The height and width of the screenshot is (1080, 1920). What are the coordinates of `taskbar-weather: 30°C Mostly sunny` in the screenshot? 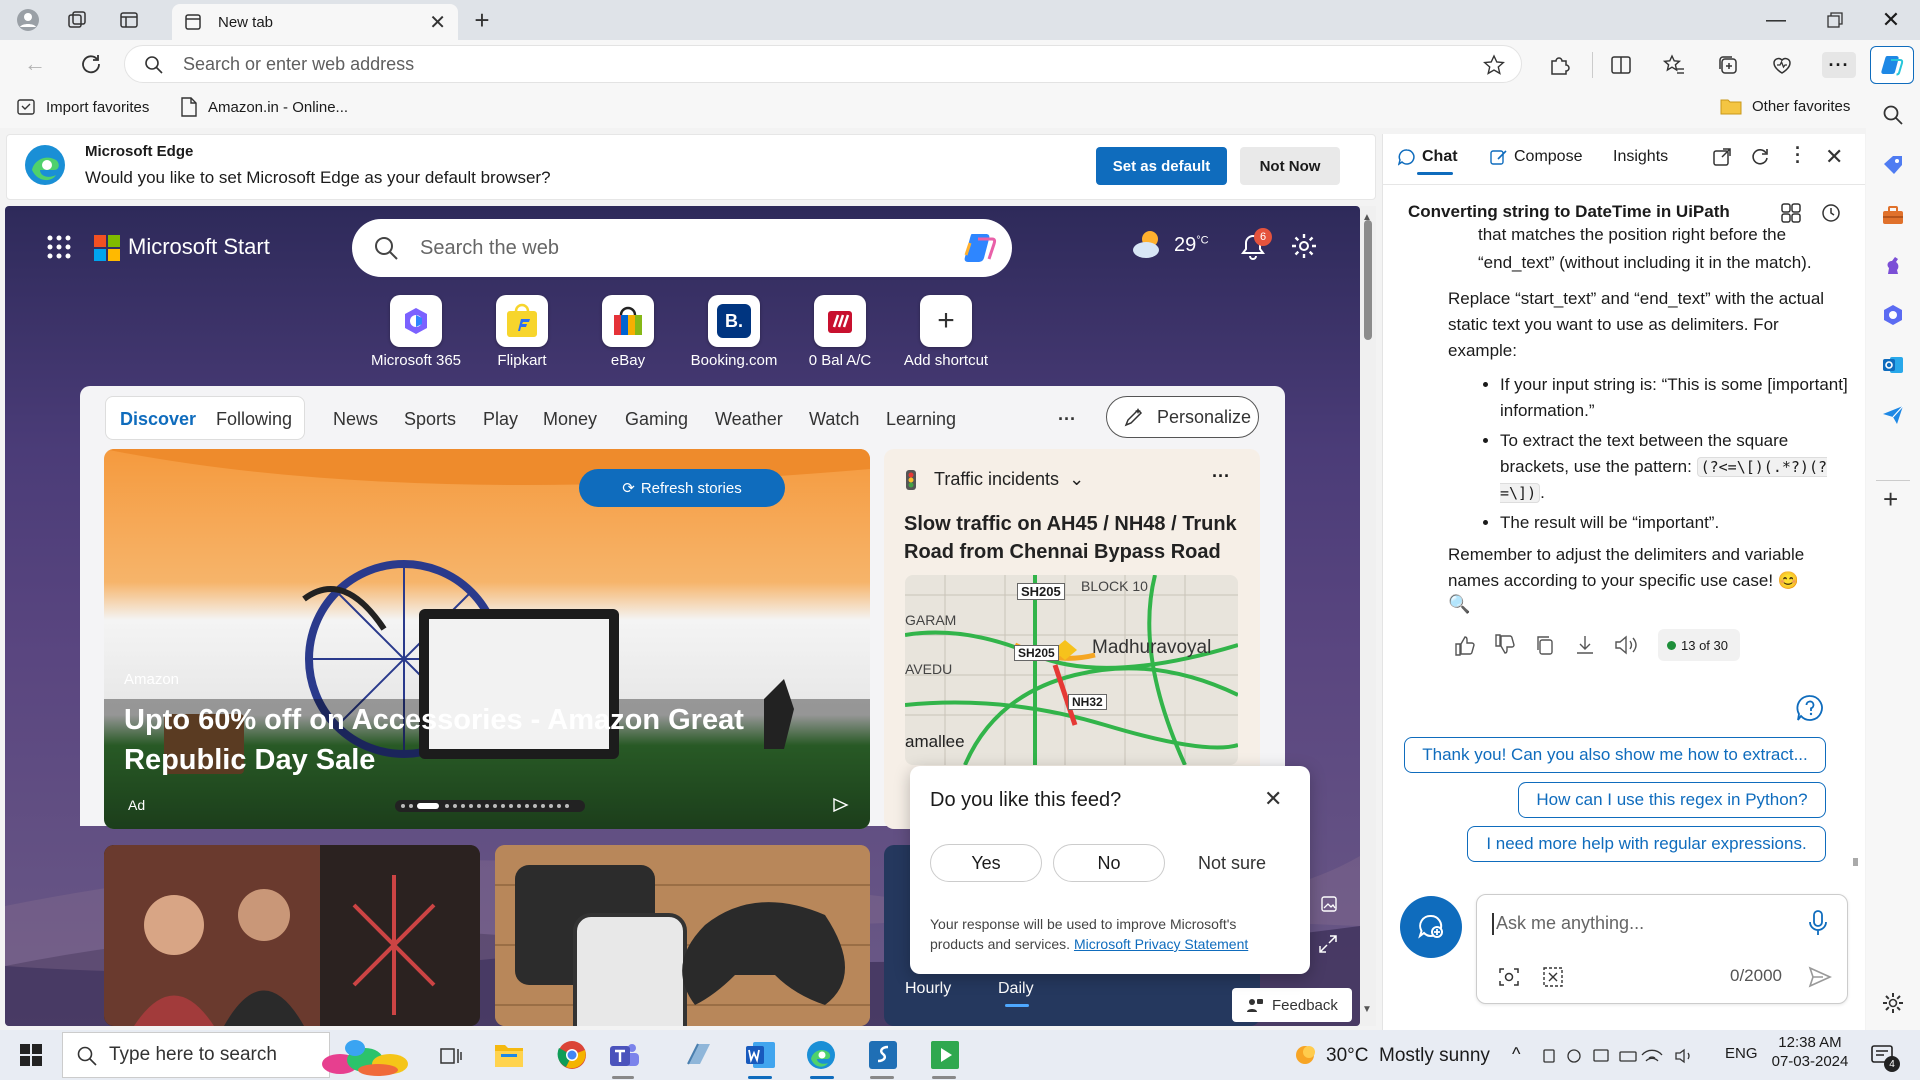 It's located at (1408, 1056).